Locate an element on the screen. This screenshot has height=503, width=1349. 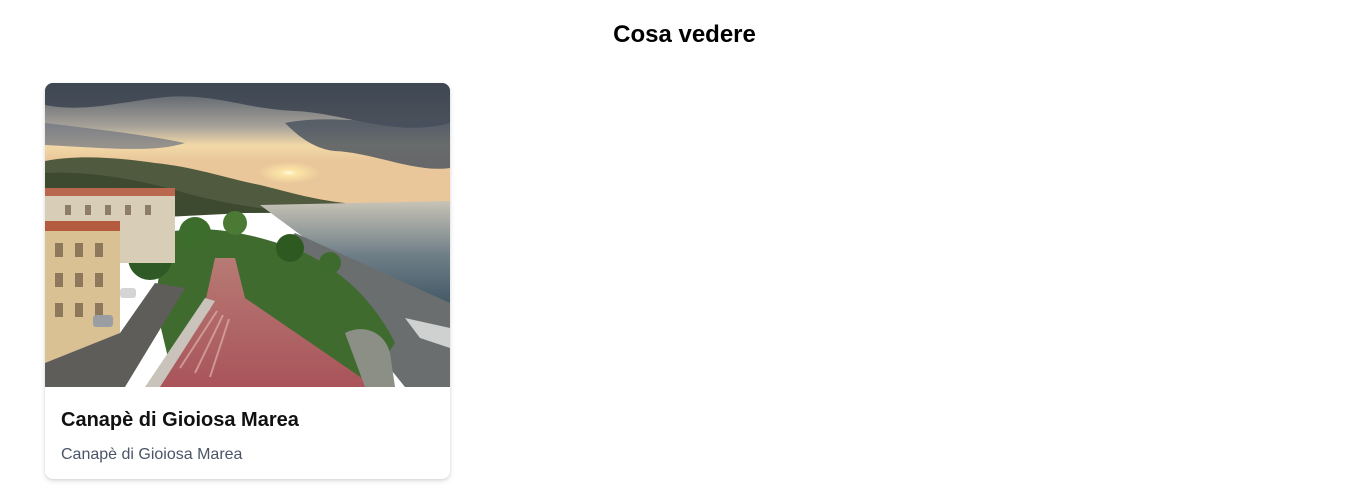
section-title: Cosa vedere is located at coordinates (684, 34).